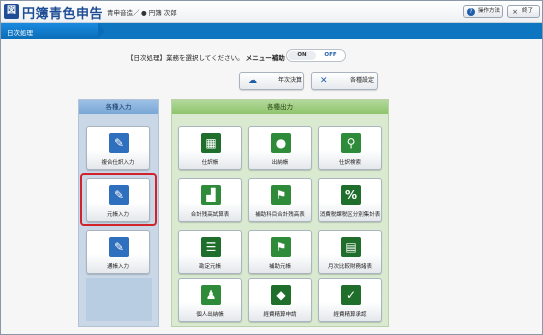  I want to click on annual-closing-button: ☁ 年次決算, so click(271, 81).